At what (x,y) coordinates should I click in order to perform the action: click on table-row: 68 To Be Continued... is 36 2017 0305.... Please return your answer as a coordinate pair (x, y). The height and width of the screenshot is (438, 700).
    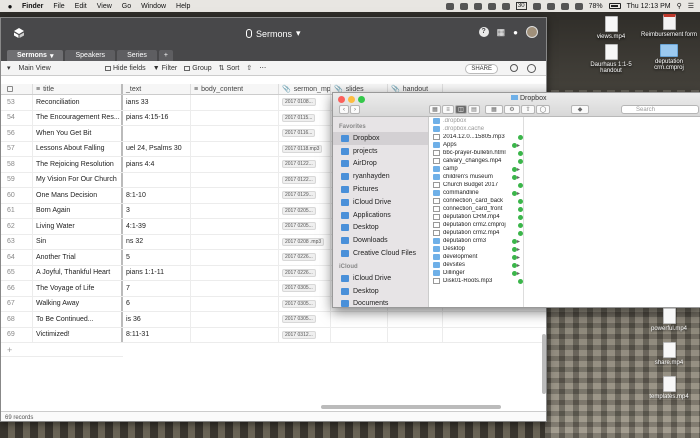
    Looking at the image, I should click on (273, 320).